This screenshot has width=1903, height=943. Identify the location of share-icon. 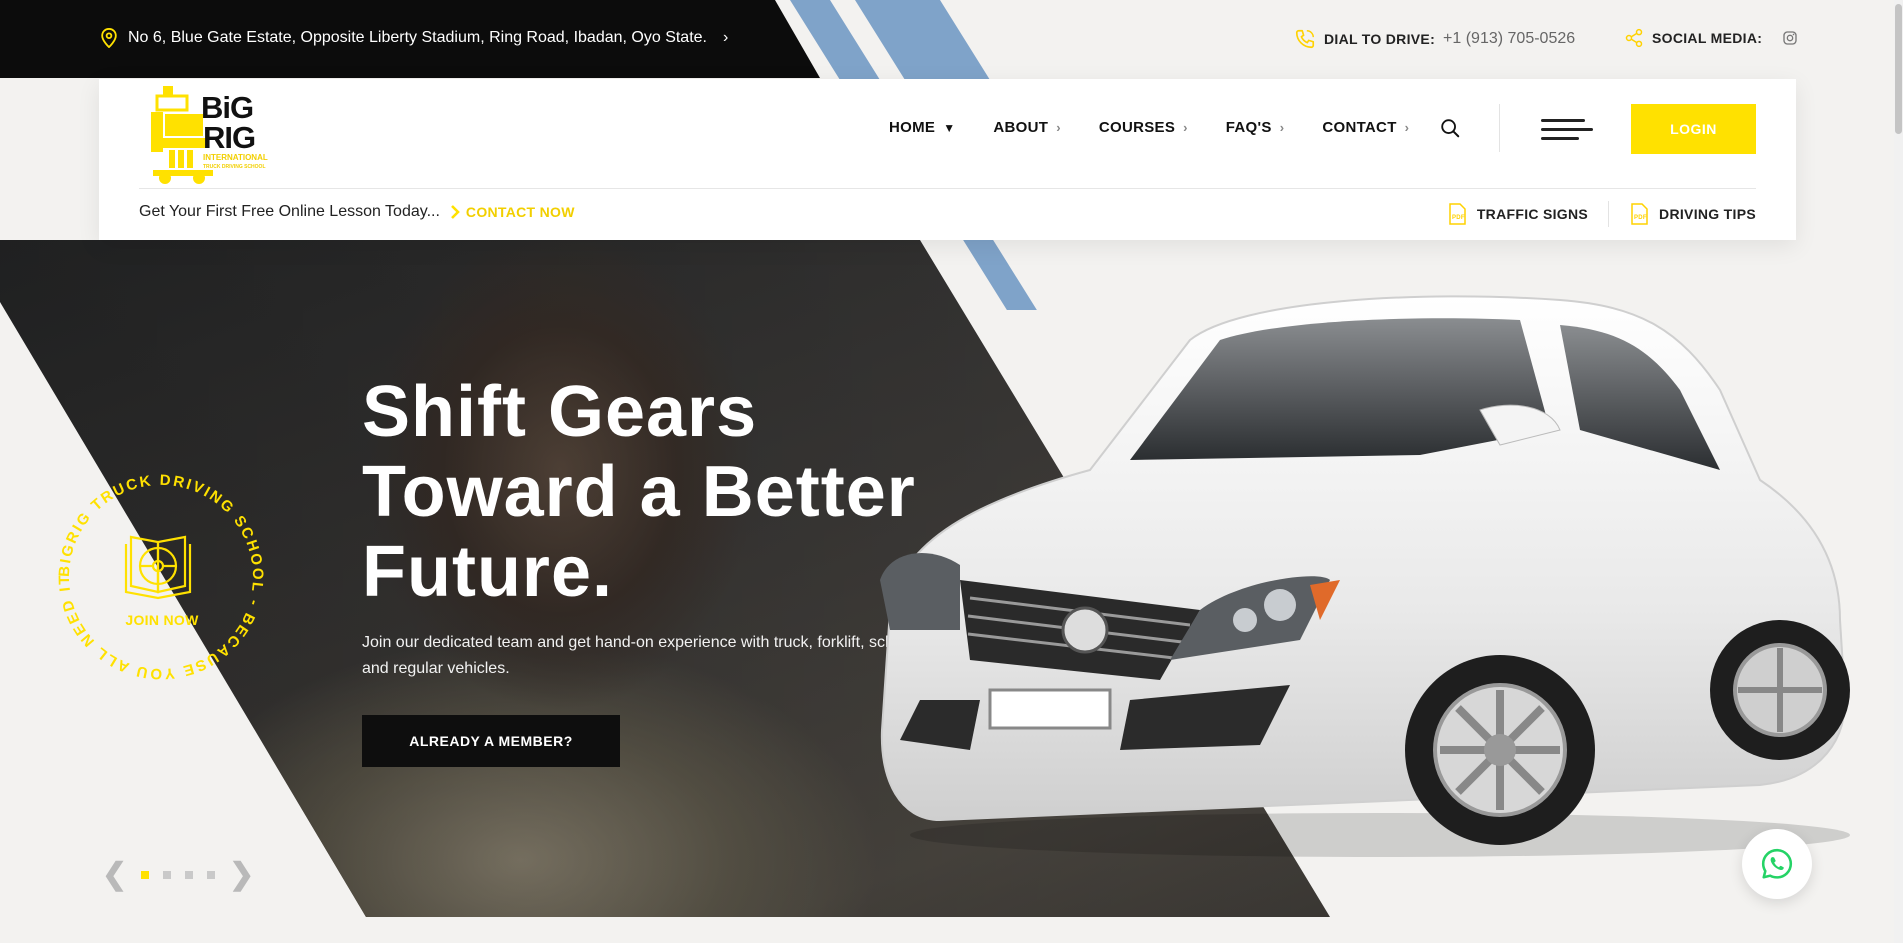
(1634, 38).